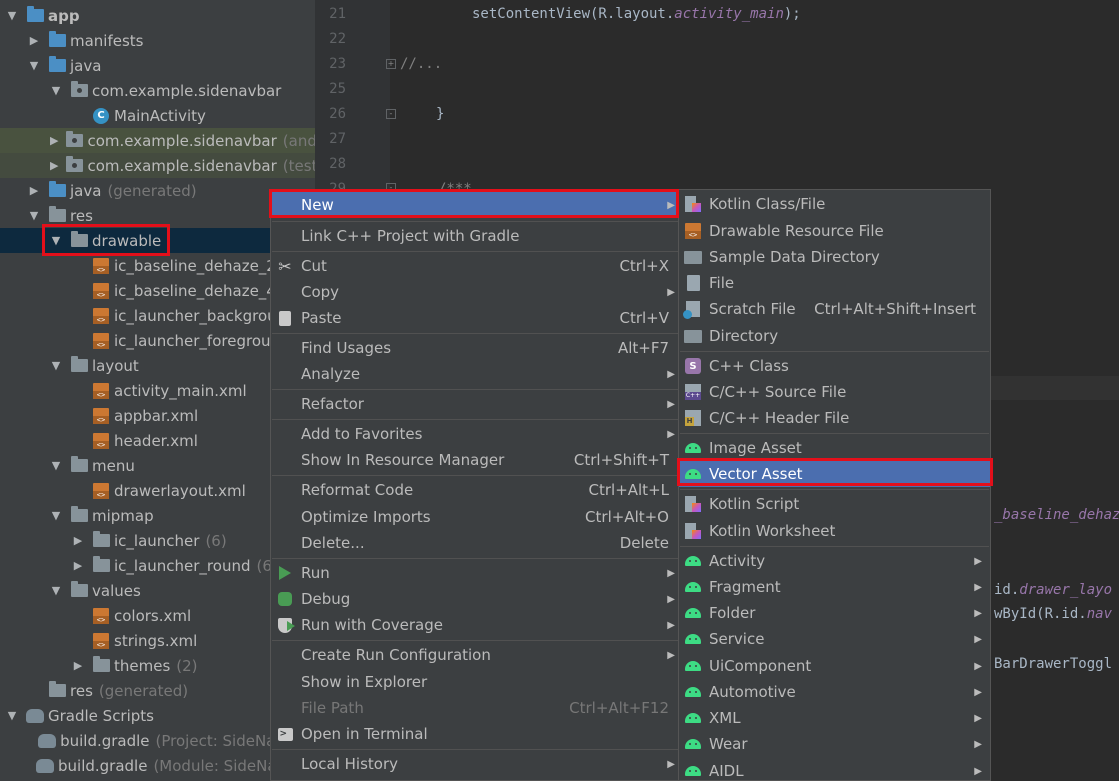 The width and height of the screenshot is (1119, 781). I want to click on tree-row: appbar.xml, so click(157, 415).